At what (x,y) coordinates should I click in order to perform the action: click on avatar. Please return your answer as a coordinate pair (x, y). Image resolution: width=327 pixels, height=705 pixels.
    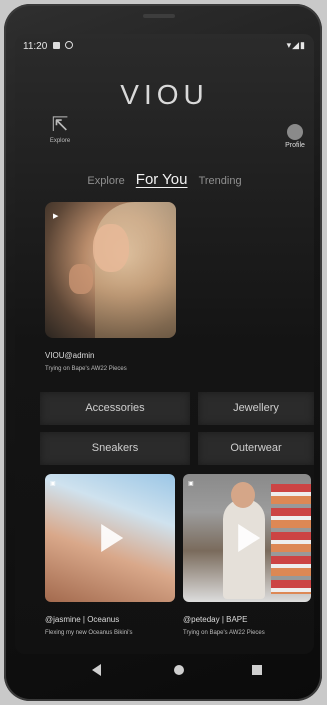
    Looking at the image, I should click on (295, 132).